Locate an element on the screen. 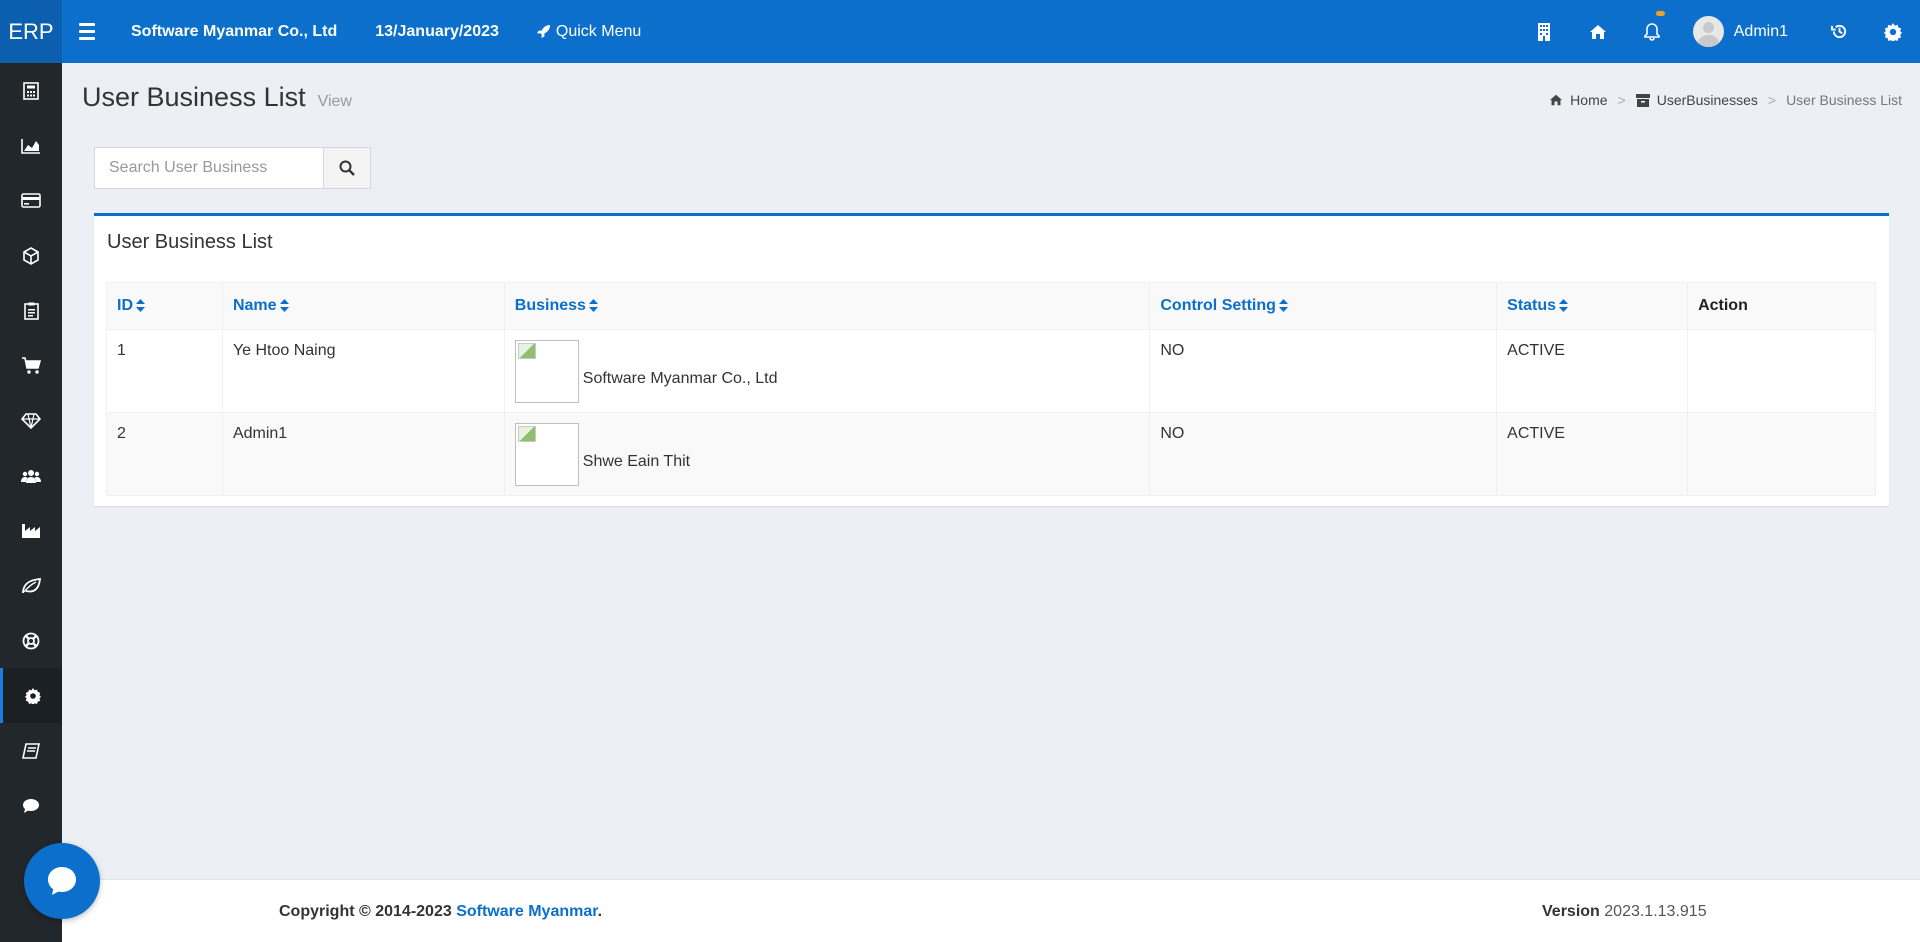 The height and width of the screenshot is (942, 1920). search-icon is located at coordinates (347, 168).